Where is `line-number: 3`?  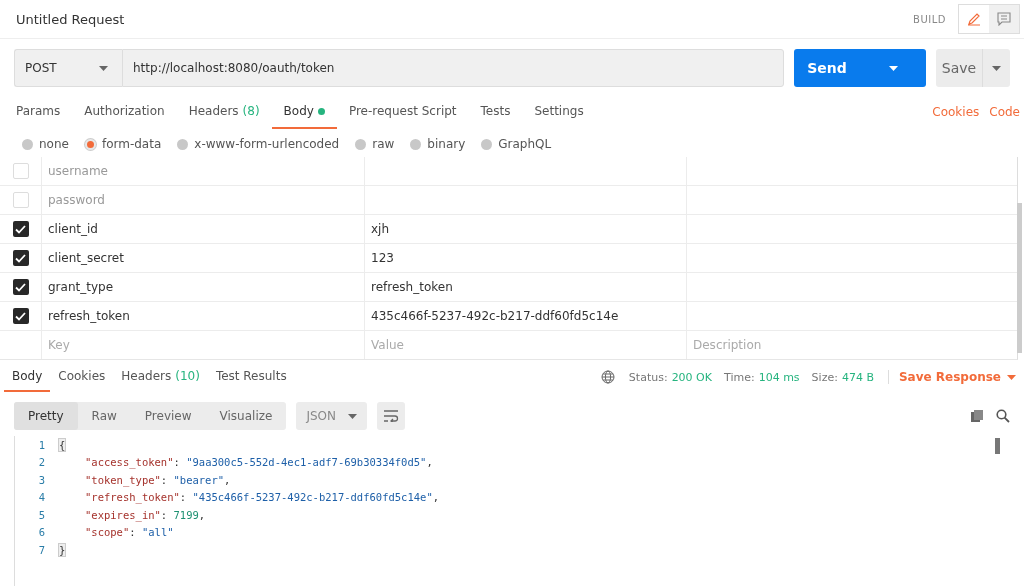
line-number: 3 is located at coordinates (41, 479).